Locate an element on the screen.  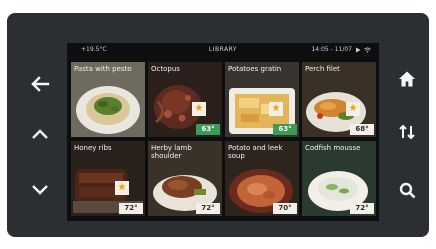
sort-button is located at coordinates (407, 132).